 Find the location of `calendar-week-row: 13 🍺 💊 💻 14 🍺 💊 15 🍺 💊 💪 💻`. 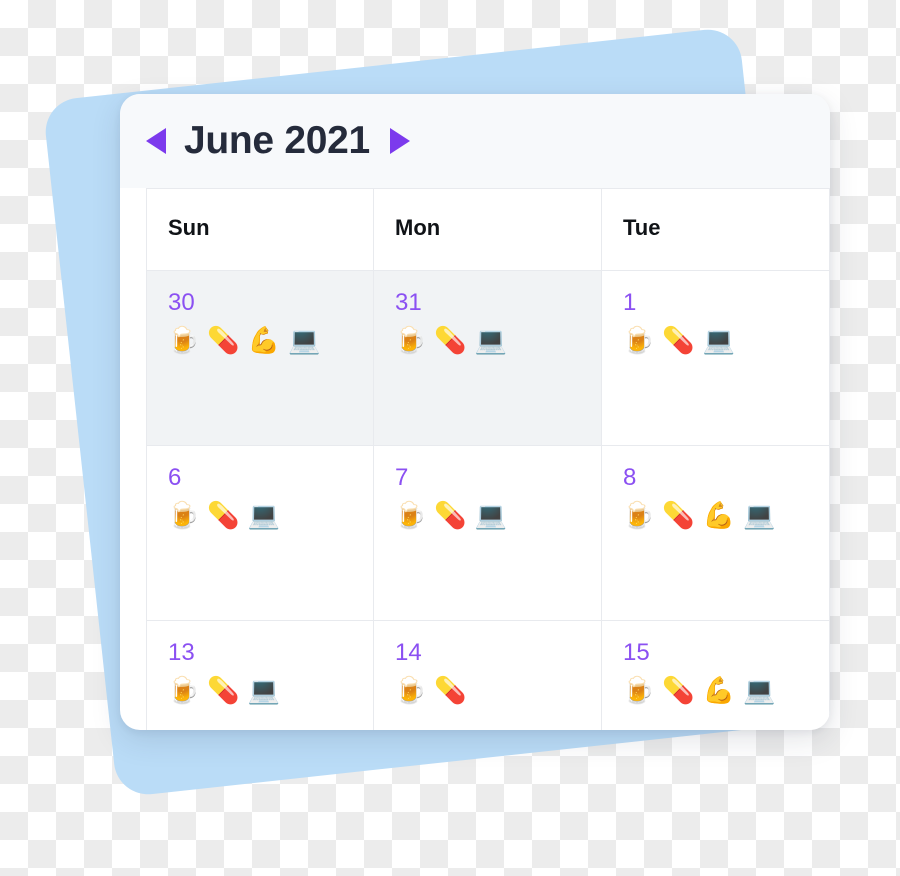

calendar-week-row: 13 🍺 💊 💻 14 🍺 💊 15 🍺 💊 💪 💻 is located at coordinates (488, 675).